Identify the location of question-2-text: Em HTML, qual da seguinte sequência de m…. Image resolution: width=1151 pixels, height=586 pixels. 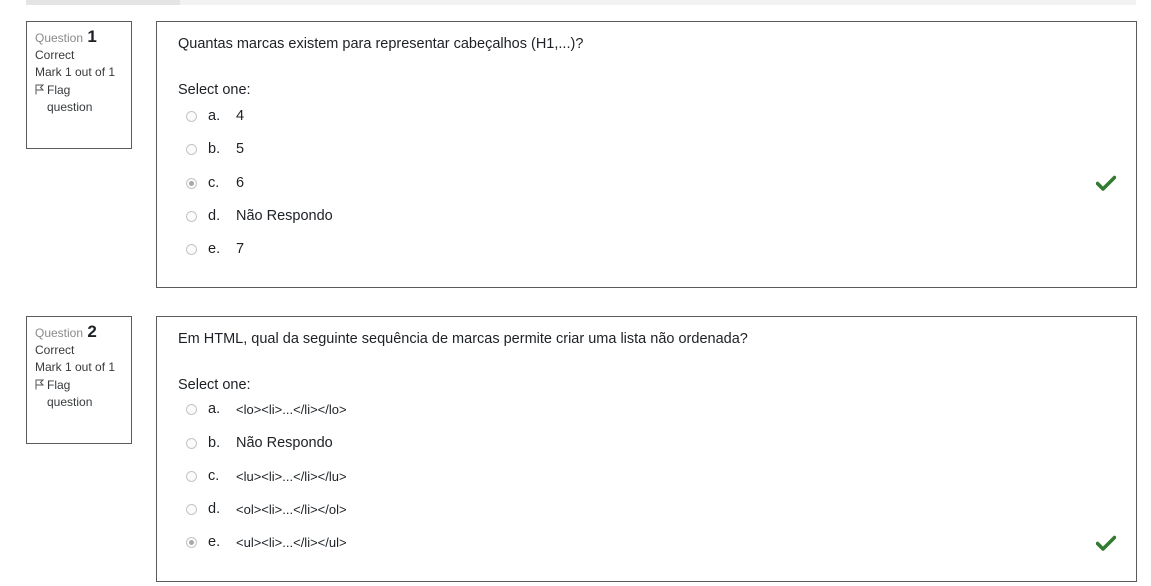
(463, 339).